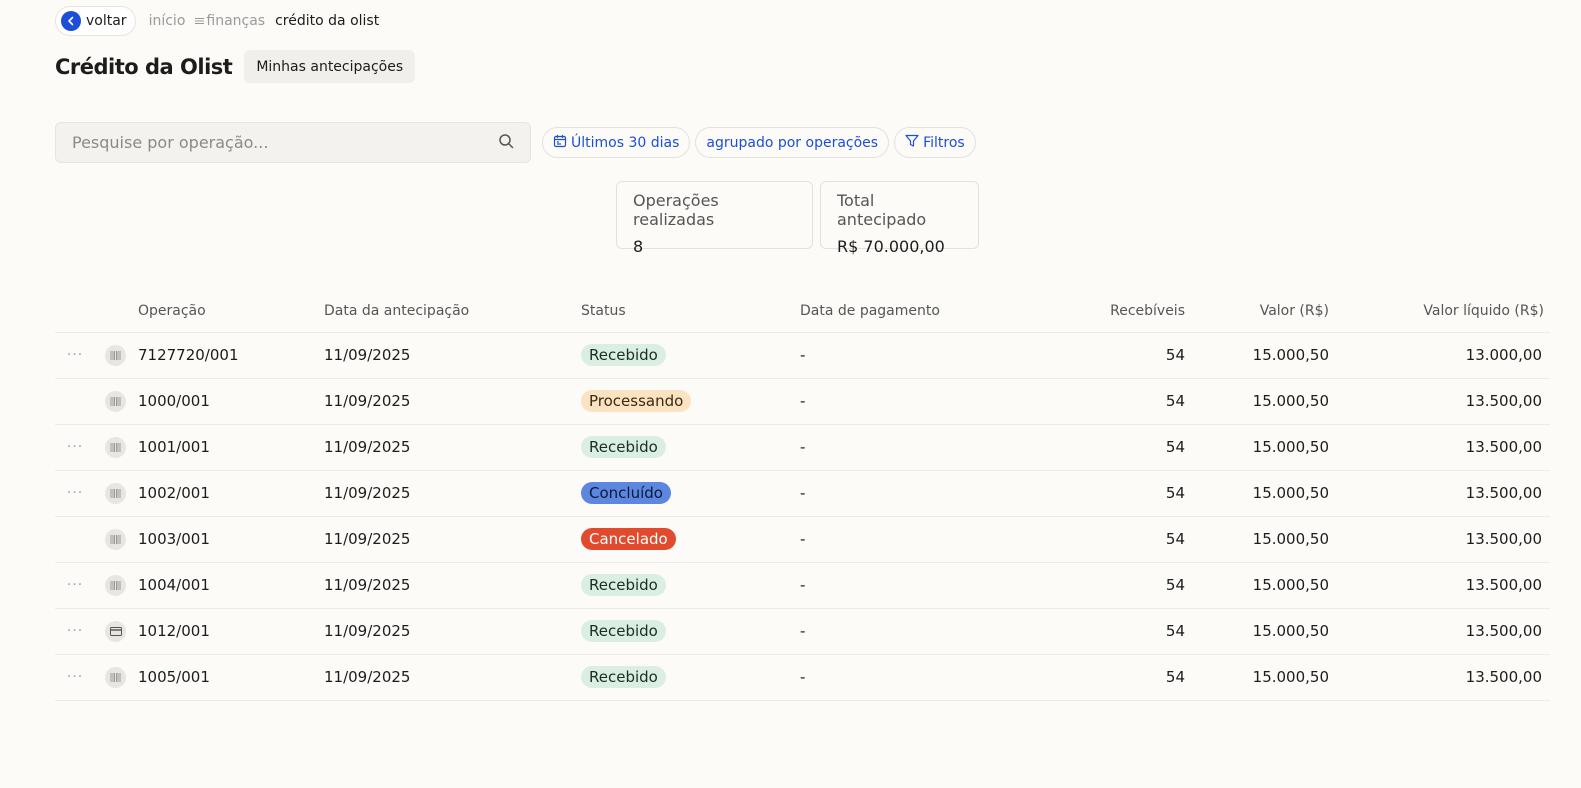  Describe the element at coordinates (690, 493) in the screenshot. I see `status-cell: Concluído` at that location.